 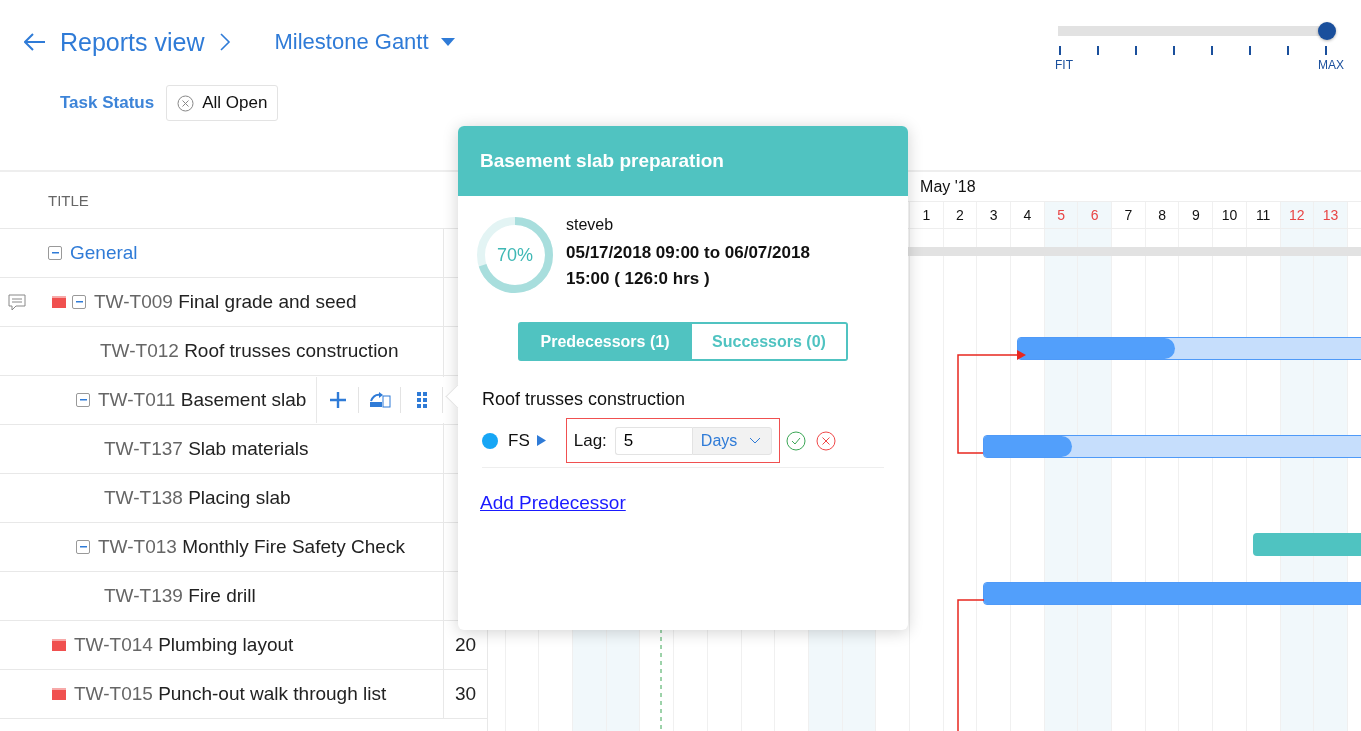 What do you see at coordinates (755, 440) in the screenshot?
I see `chevron-down-icon` at bounding box center [755, 440].